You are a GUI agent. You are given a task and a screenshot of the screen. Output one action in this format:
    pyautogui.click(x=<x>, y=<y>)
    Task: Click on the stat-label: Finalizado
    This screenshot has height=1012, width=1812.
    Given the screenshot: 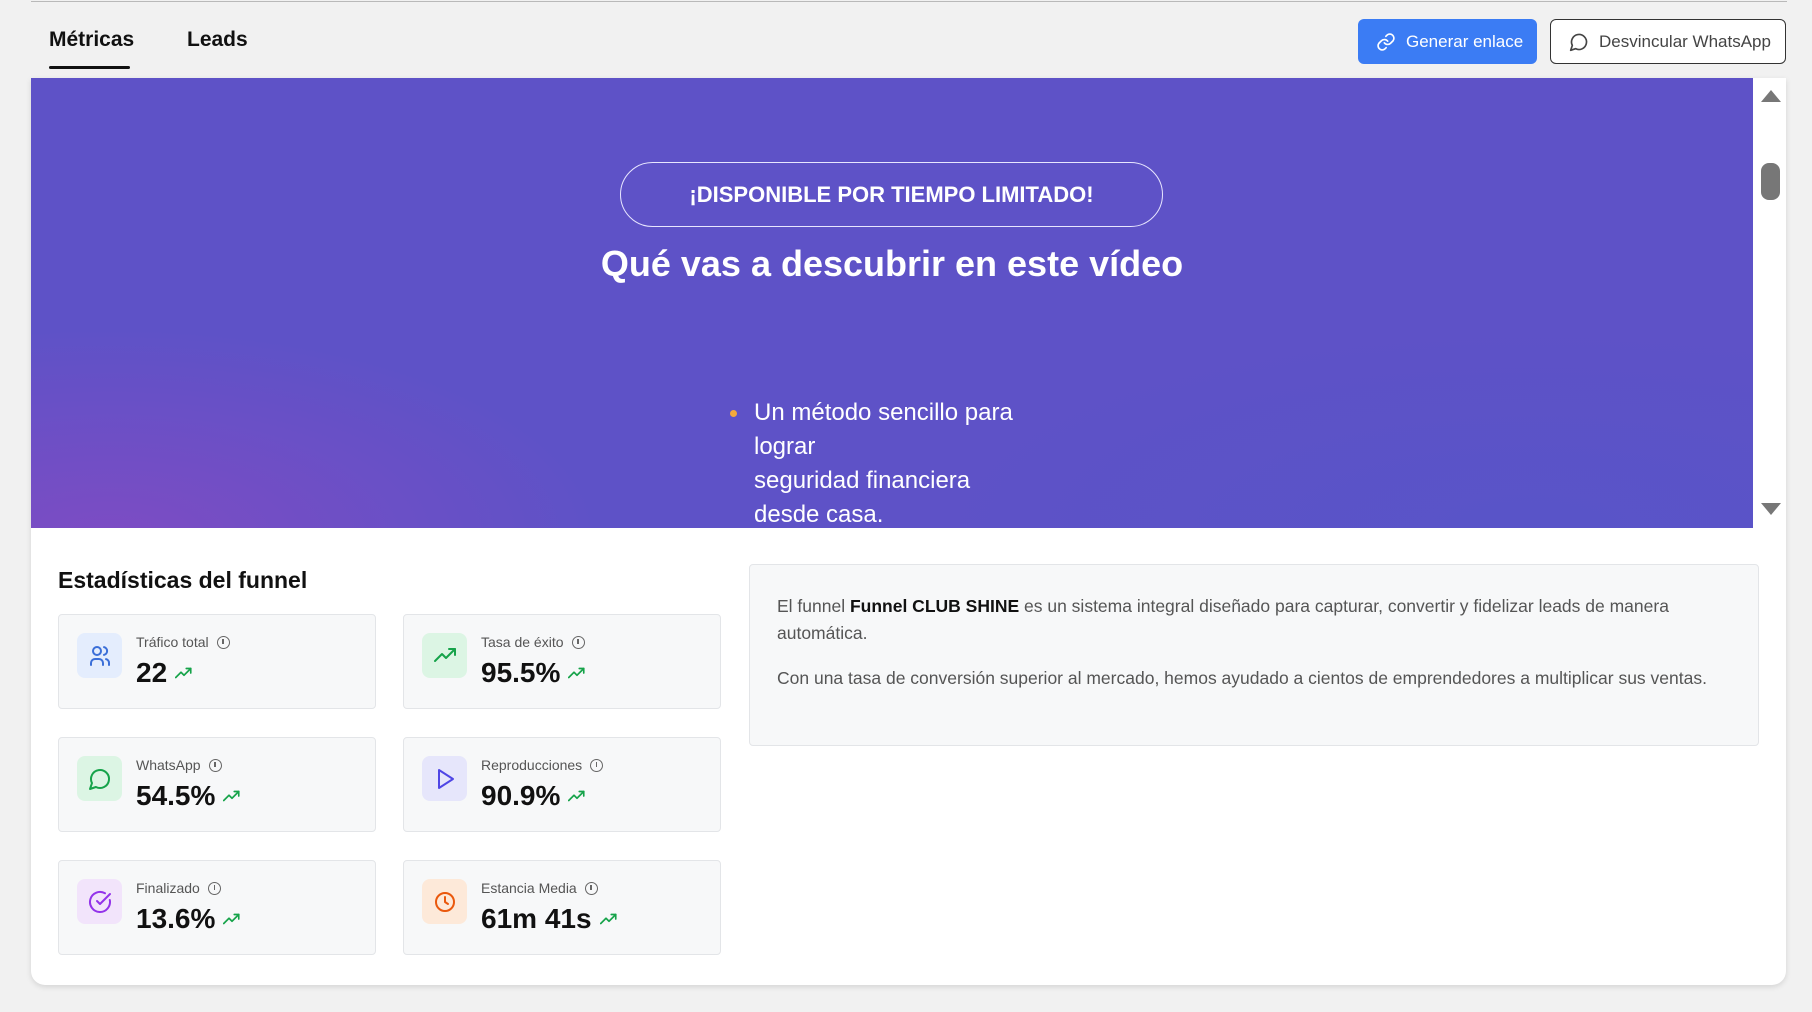 What is the action you would take?
    pyautogui.click(x=178, y=888)
    